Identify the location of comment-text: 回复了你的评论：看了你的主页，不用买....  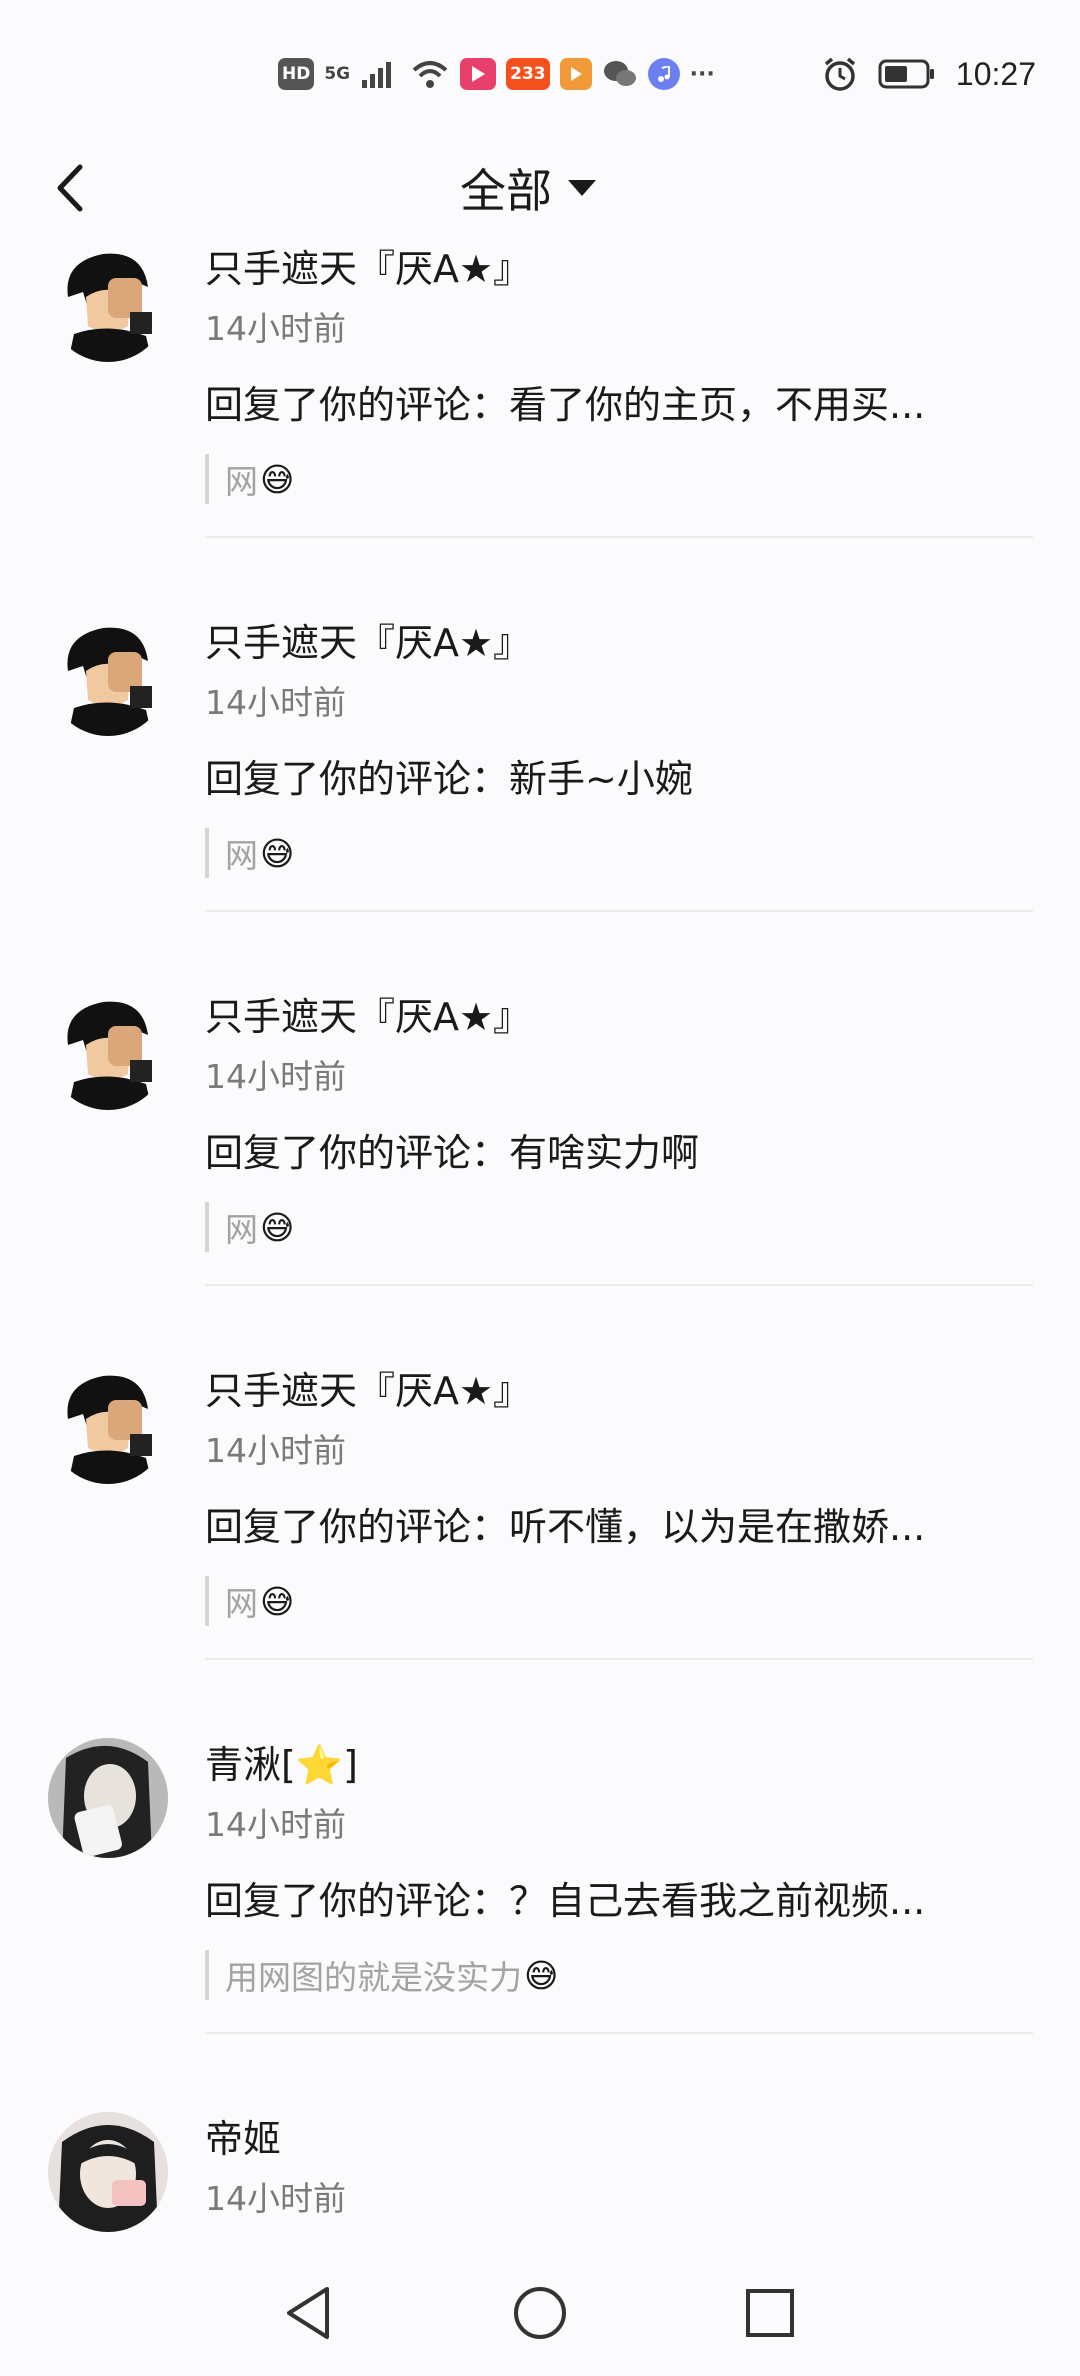
(565, 401).